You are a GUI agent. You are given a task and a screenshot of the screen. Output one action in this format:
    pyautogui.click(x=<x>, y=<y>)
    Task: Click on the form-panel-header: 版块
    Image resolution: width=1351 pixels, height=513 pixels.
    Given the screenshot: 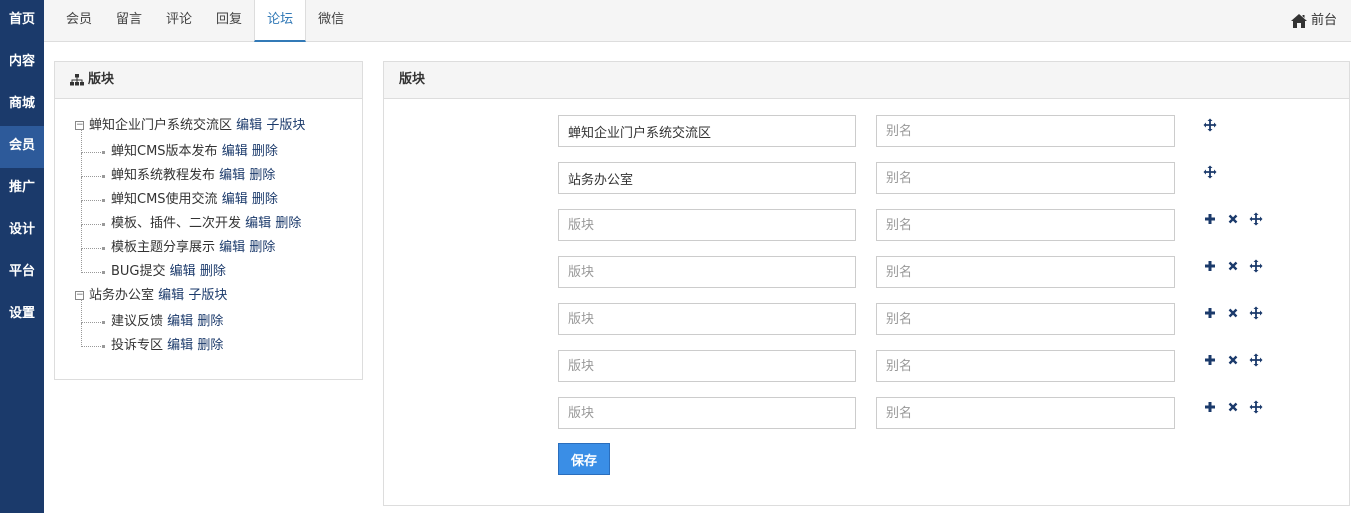 What is the action you would take?
    pyautogui.click(x=866, y=80)
    